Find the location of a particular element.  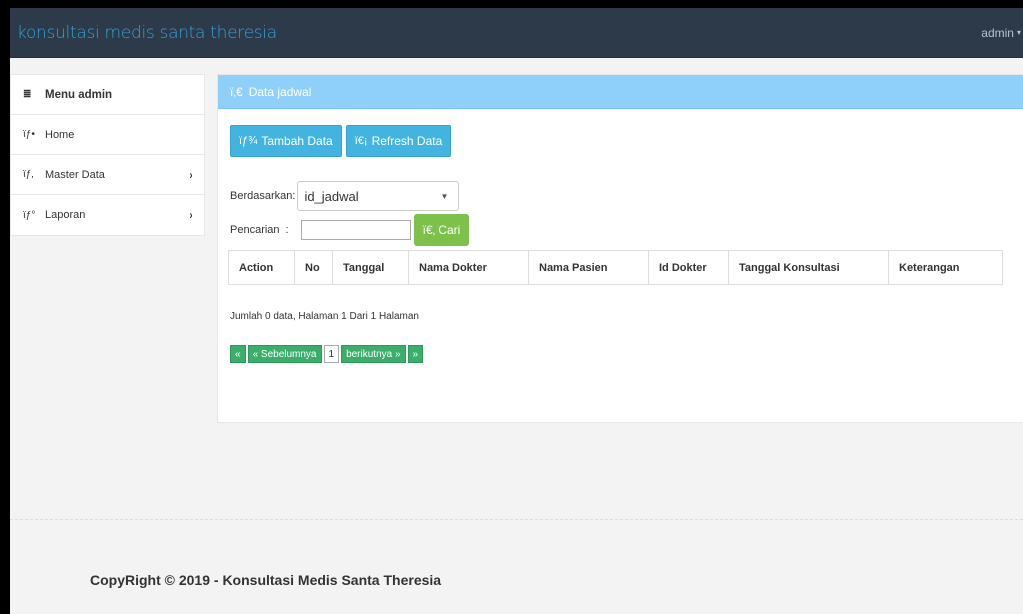

filter-value: id_jadwal is located at coordinates (331, 196).